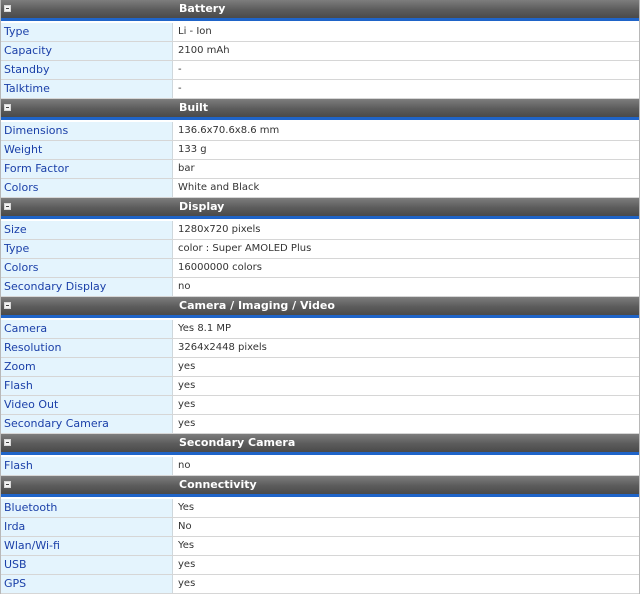 The height and width of the screenshot is (597, 640). Describe the element at coordinates (406, 348) in the screenshot. I see `spec-value: 3264x2448 pixels` at that location.